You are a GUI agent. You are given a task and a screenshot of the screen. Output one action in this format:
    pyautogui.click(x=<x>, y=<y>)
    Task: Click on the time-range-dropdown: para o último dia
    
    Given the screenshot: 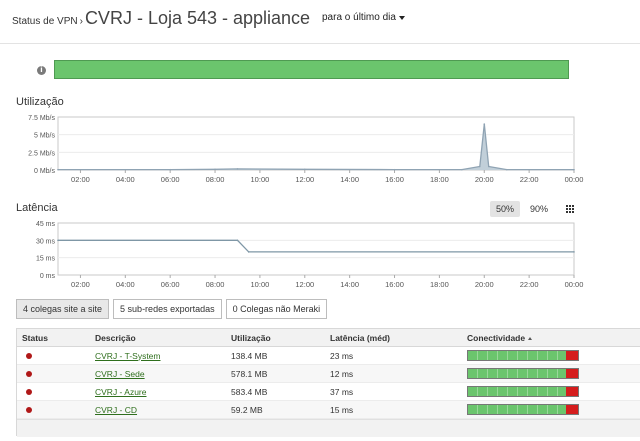 What is the action you would take?
    pyautogui.click(x=363, y=17)
    